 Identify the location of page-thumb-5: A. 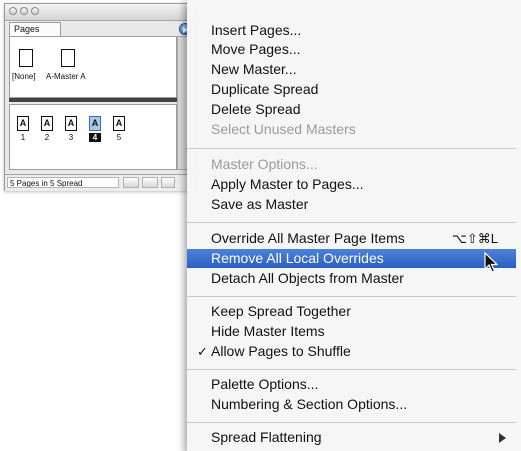
(119, 123).